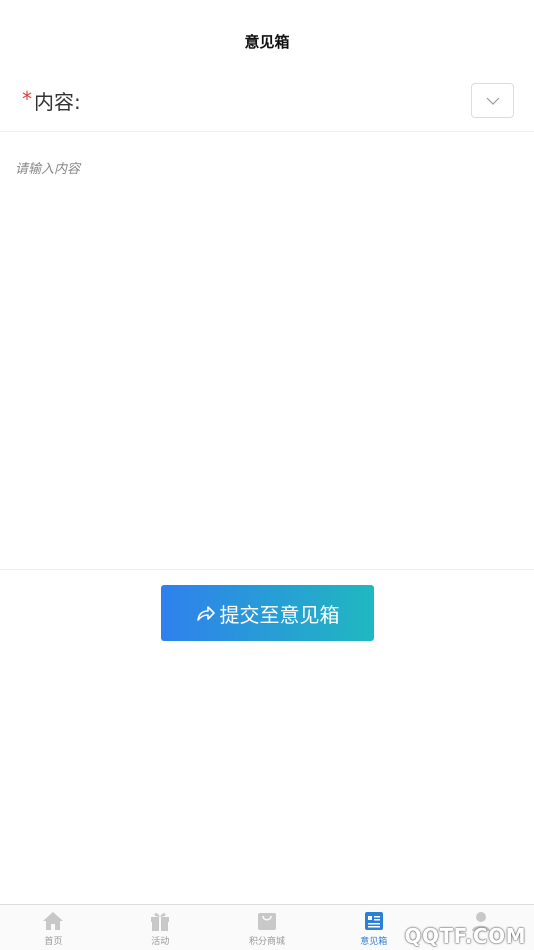 The image size is (534, 950). Describe the element at coordinates (374, 921) in the screenshot. I see `suggestion-box-icon` at that location.